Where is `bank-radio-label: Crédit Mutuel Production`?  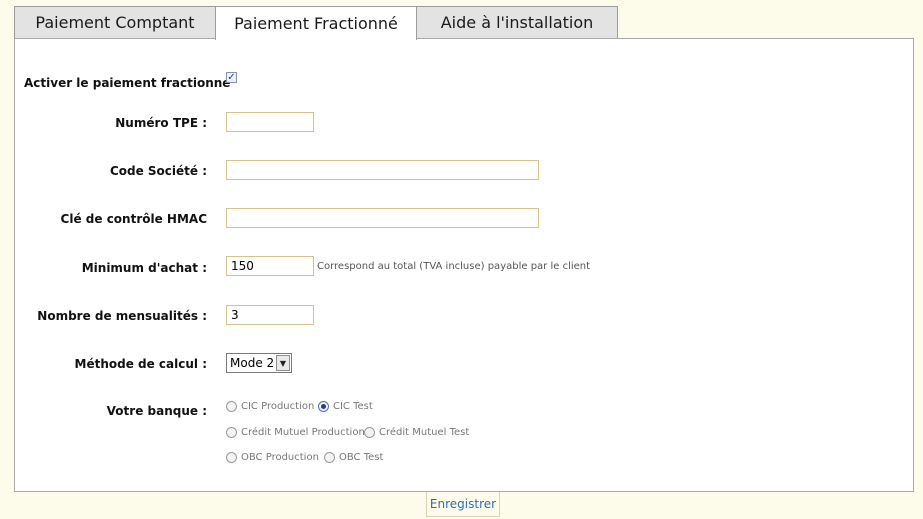 bank-radio-label: Crédit Mutuel Production is located at coordinates (303, 432).